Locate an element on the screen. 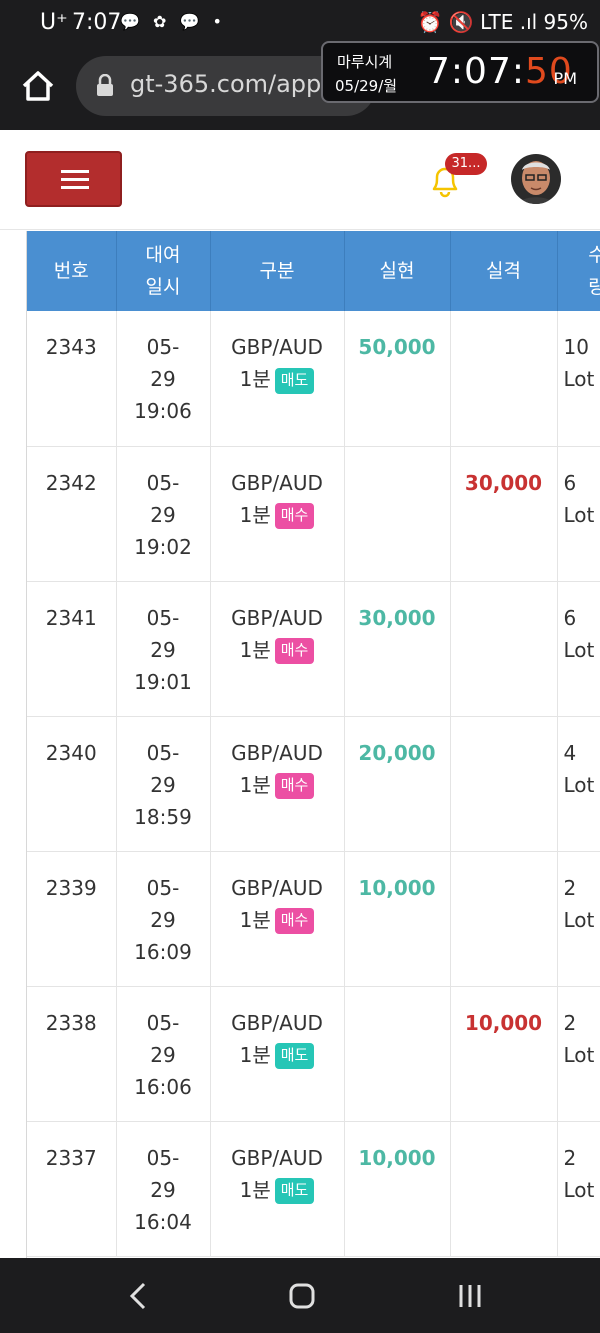  cell-quantity: 4 Lot is located at coordinates (578, 784).